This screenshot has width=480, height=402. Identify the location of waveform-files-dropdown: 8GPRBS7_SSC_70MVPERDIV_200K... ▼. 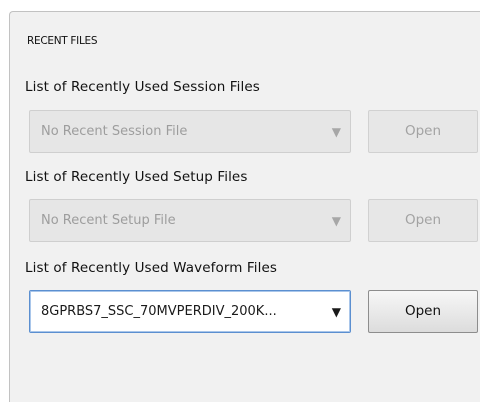
(190, 311).